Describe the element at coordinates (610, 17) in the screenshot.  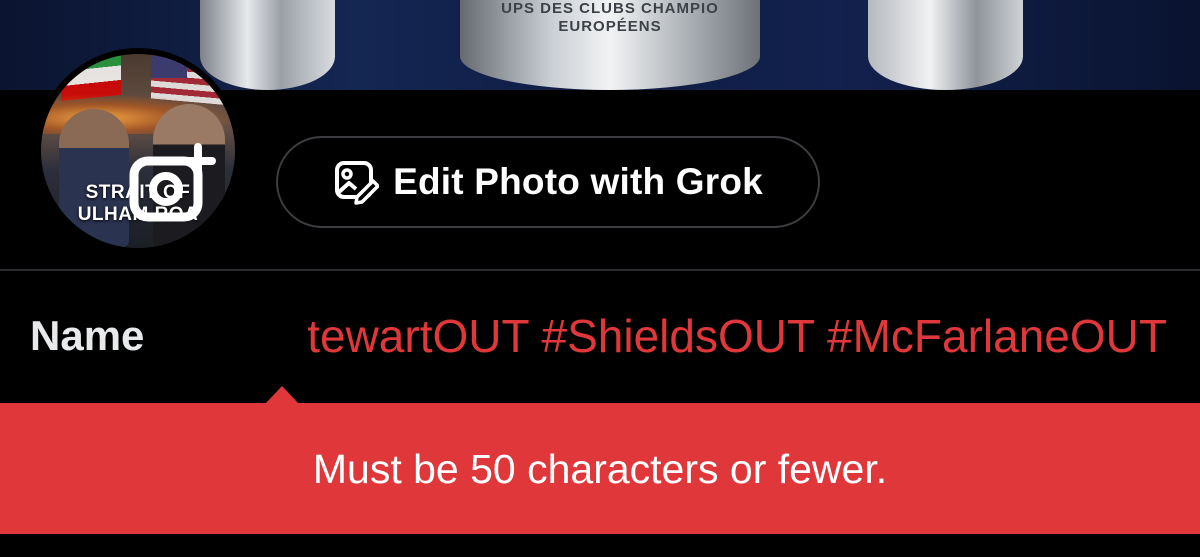
I see `trophy-engraving: UPS DES CLUBS CHAMPIO EUROPÉENS` at that location.